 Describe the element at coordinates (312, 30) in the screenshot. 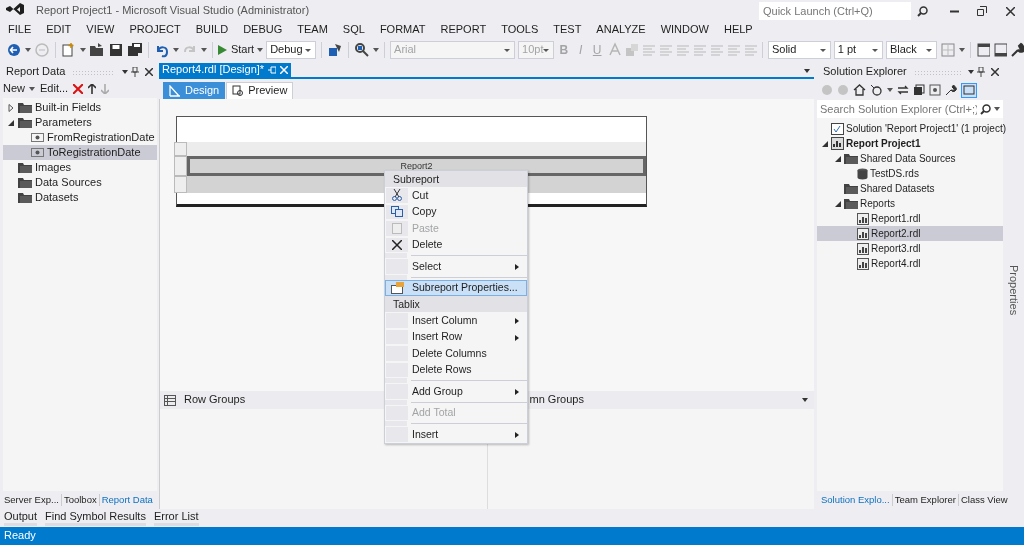

I see `menu-item: TEAM` at that location.